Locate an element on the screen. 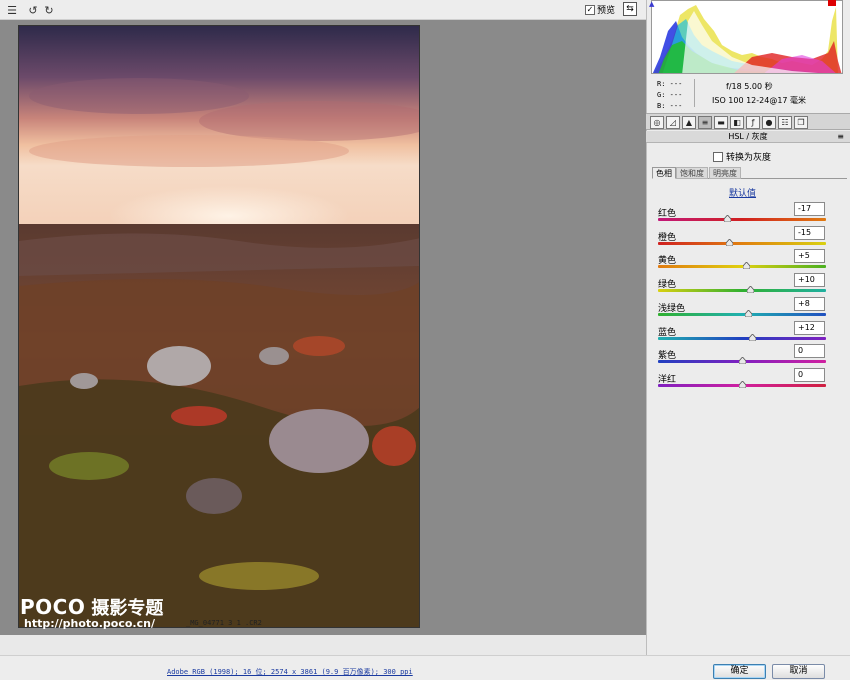  info-divider is located at coordinates (694, 93).